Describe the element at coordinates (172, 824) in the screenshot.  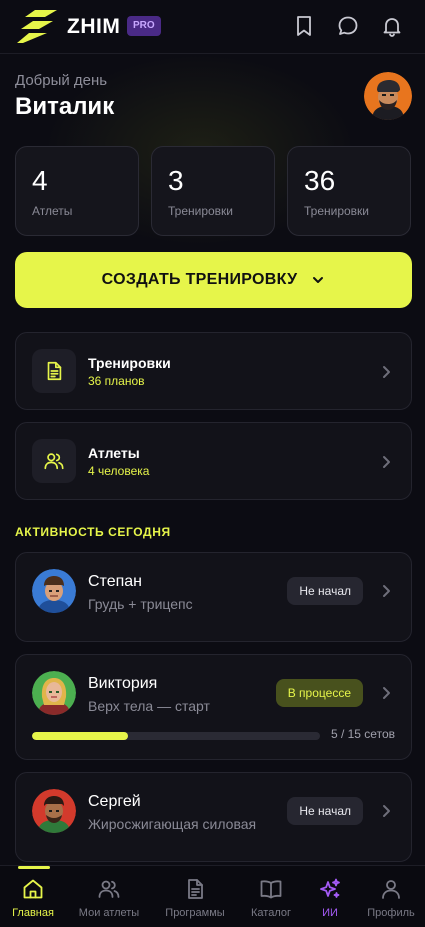
I see `workout-name: Жиросжигающая силовая` at that location.